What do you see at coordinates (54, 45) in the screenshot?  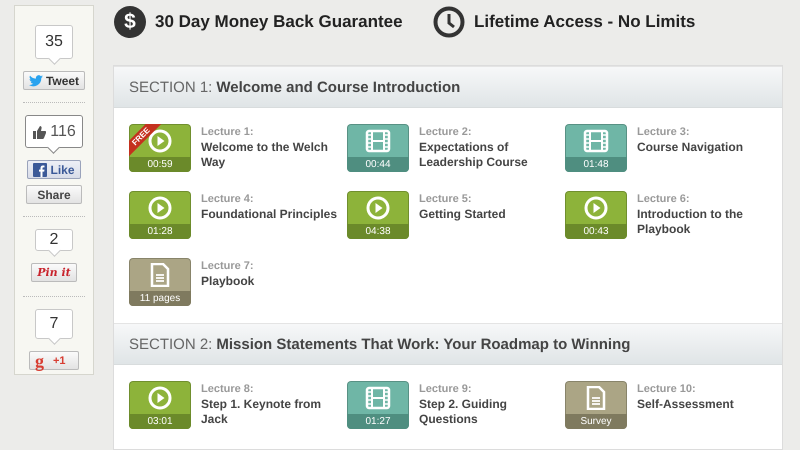 I see `share-count: 35` at bounding box center [54, 45].